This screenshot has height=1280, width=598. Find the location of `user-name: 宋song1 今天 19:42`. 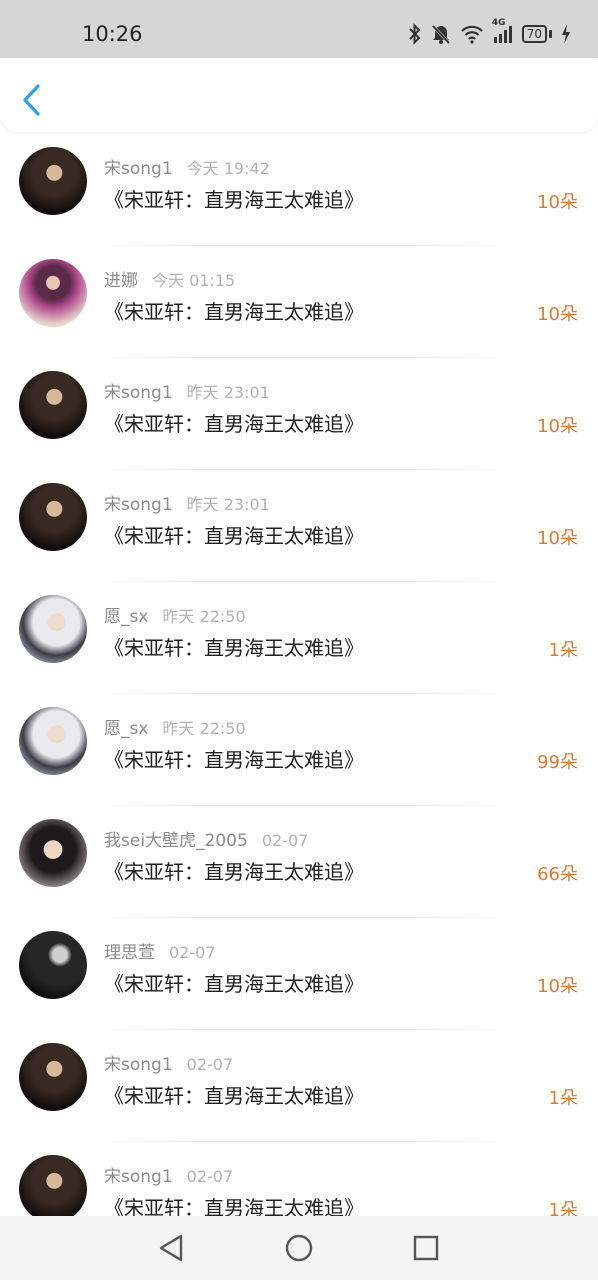

user-name: 宋song1 今天 19:42 is located at coordinates (187, 166).